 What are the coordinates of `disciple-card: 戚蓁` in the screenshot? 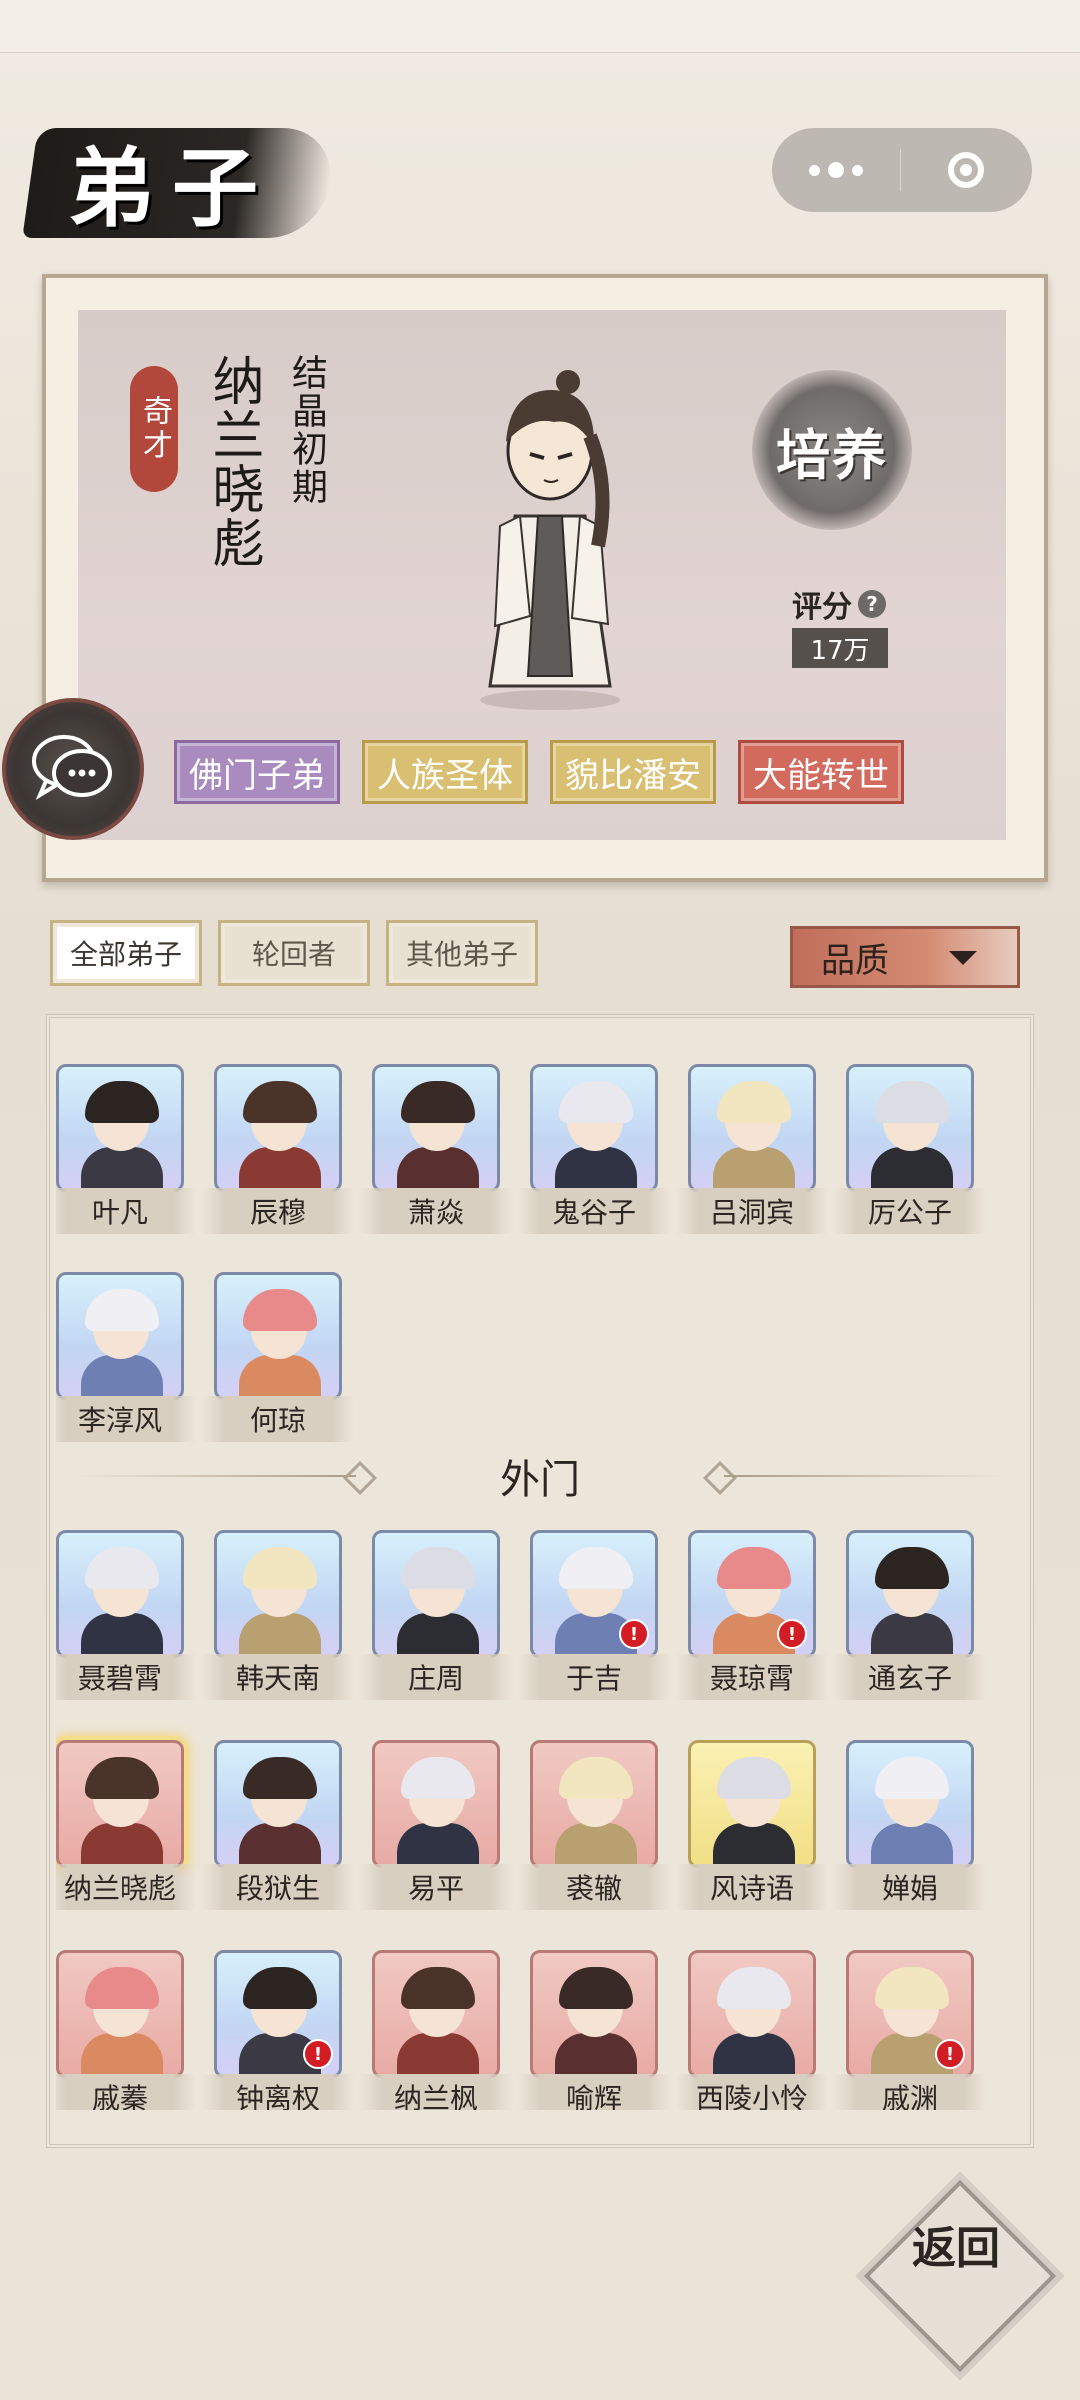 It's located at (126, 2030).